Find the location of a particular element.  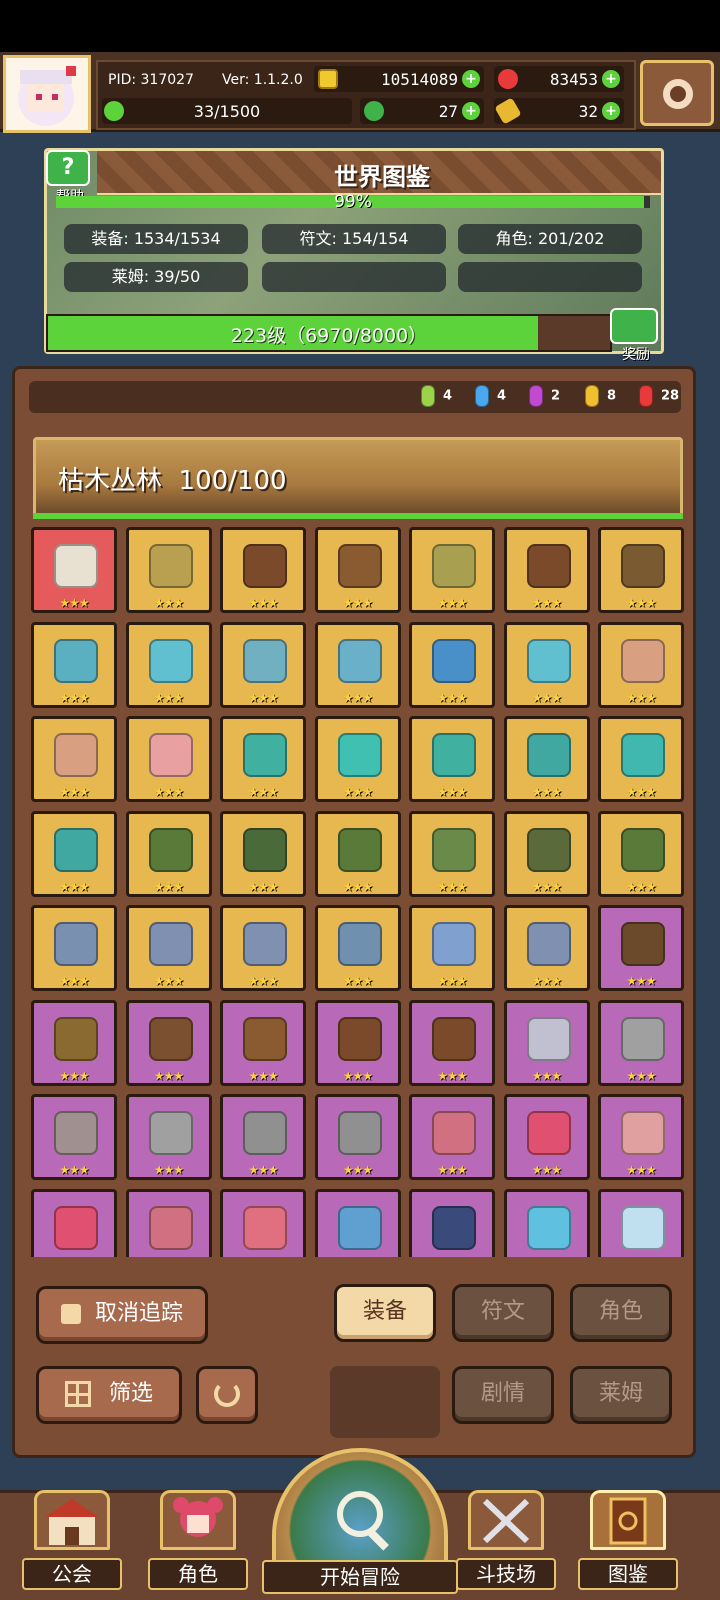

gem-summary-bar: 4 4 2 8 28 is located at coordinates (355, 397).